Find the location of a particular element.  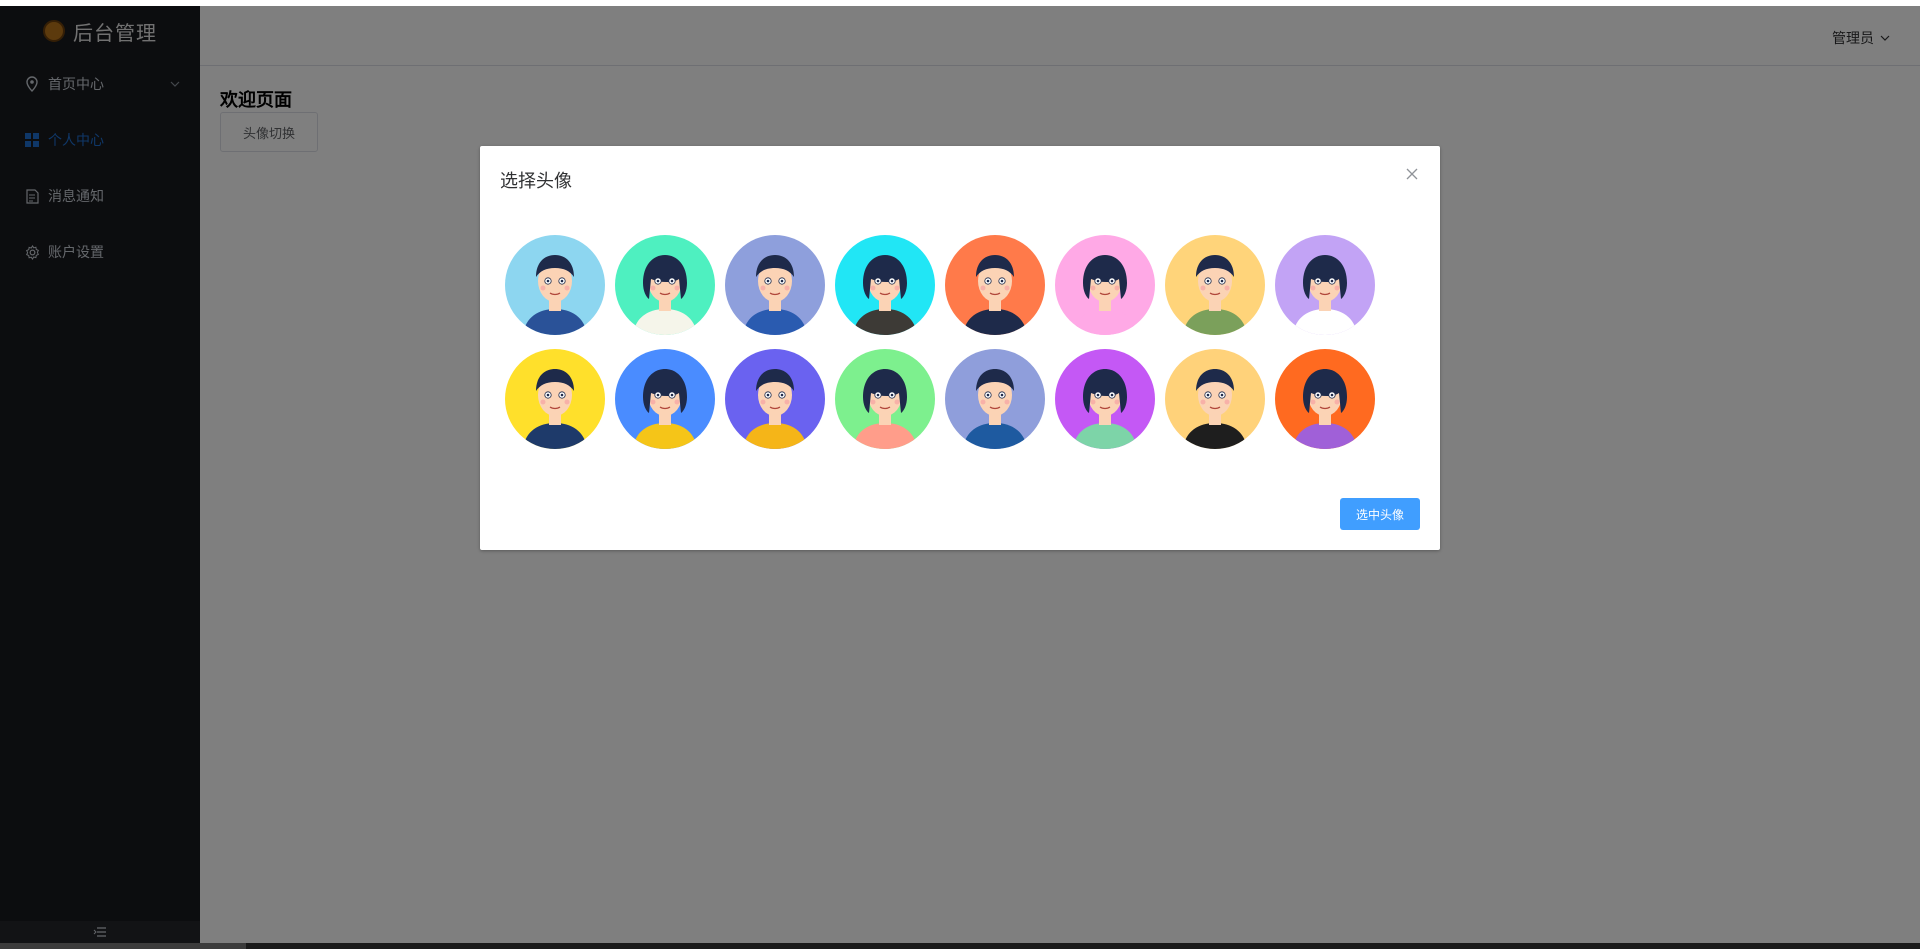

scrollbar-thumb is located at coordinates (1083, 946).